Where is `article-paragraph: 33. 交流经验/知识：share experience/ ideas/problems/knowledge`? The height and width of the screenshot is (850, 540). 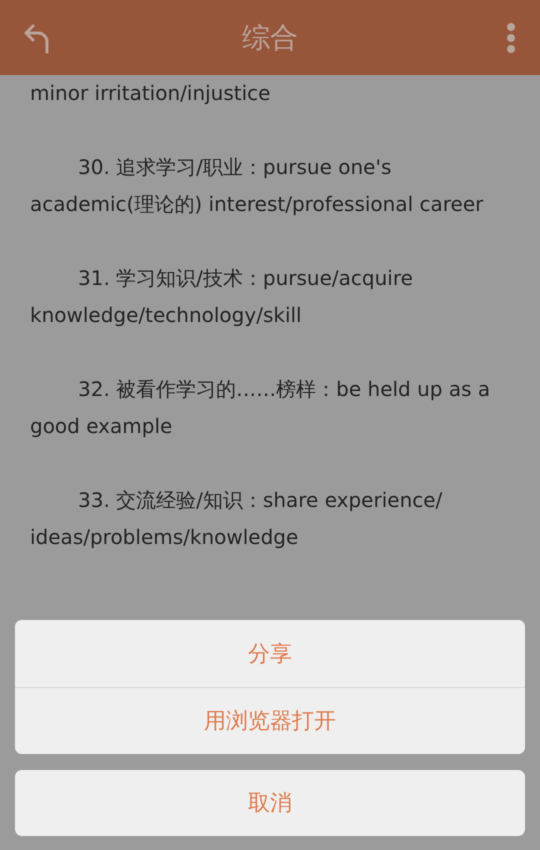
article-paragraph: 33. 交流经验/知识：share experience/ ideas/problems/knowledge is located at coordinates (237, 519).